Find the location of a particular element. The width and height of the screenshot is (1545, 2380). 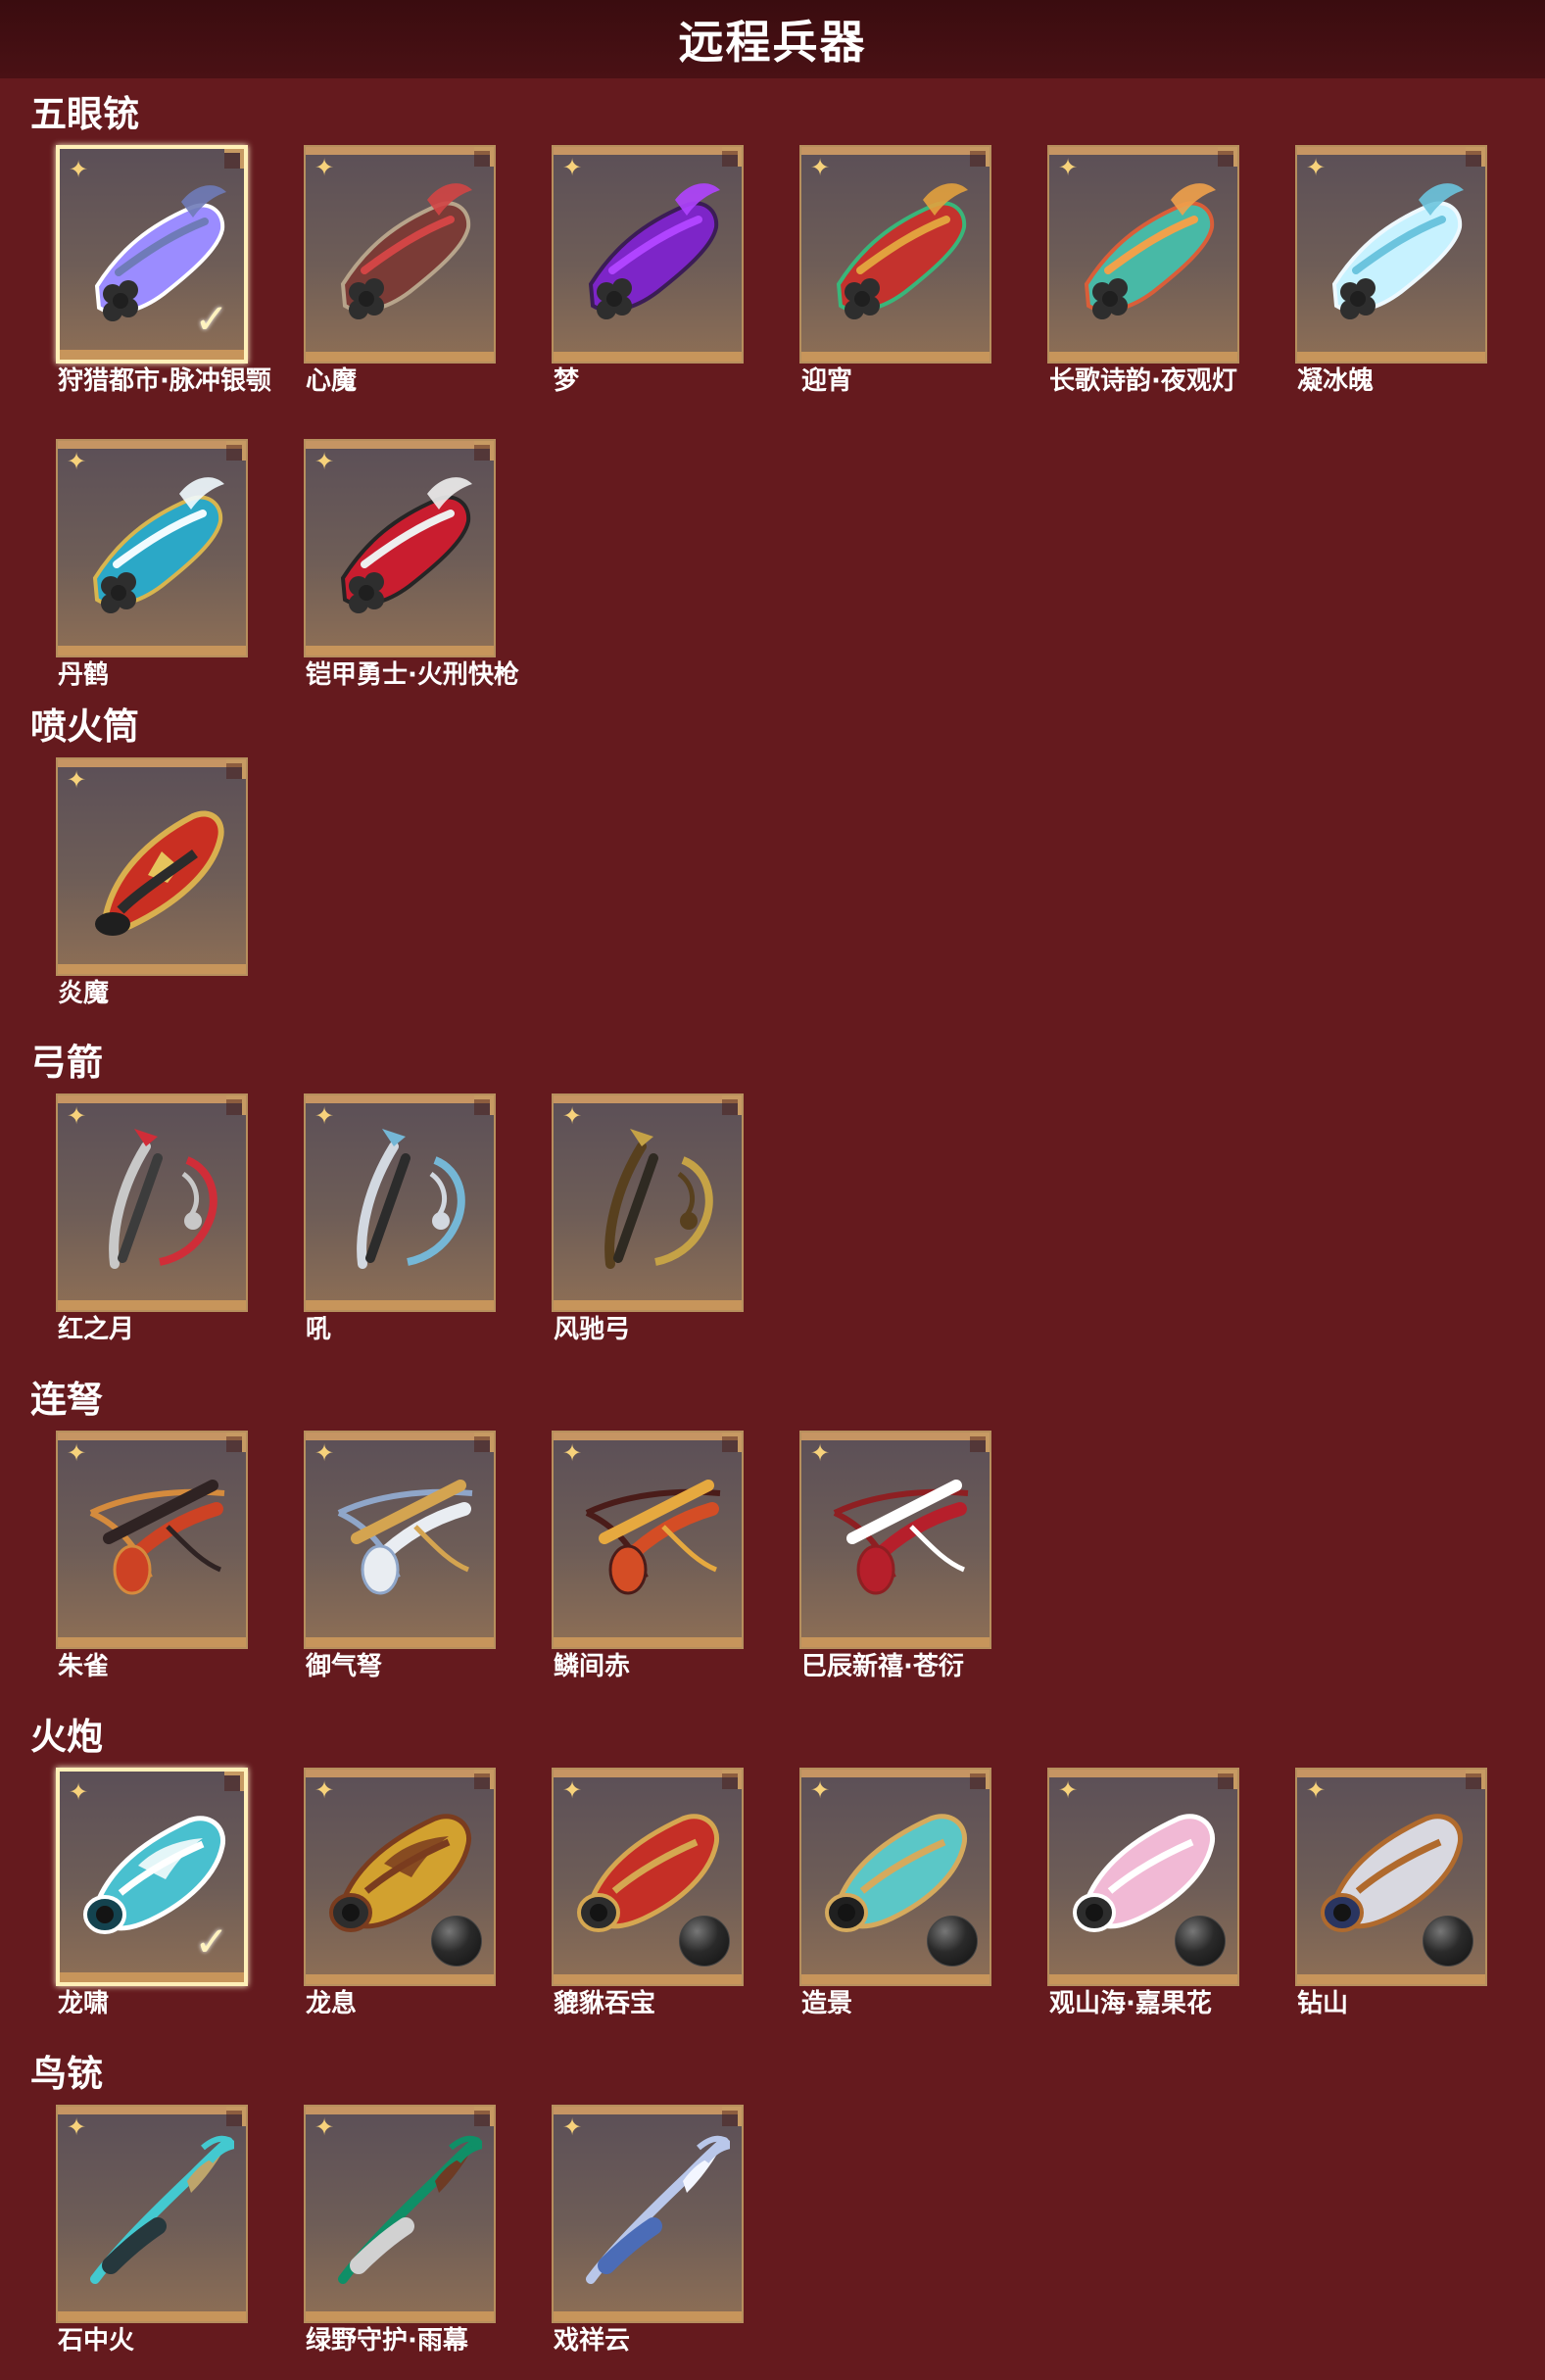

weapon-item: ✦ ✓ 龙啸 is located at coordinates (152, 1893).